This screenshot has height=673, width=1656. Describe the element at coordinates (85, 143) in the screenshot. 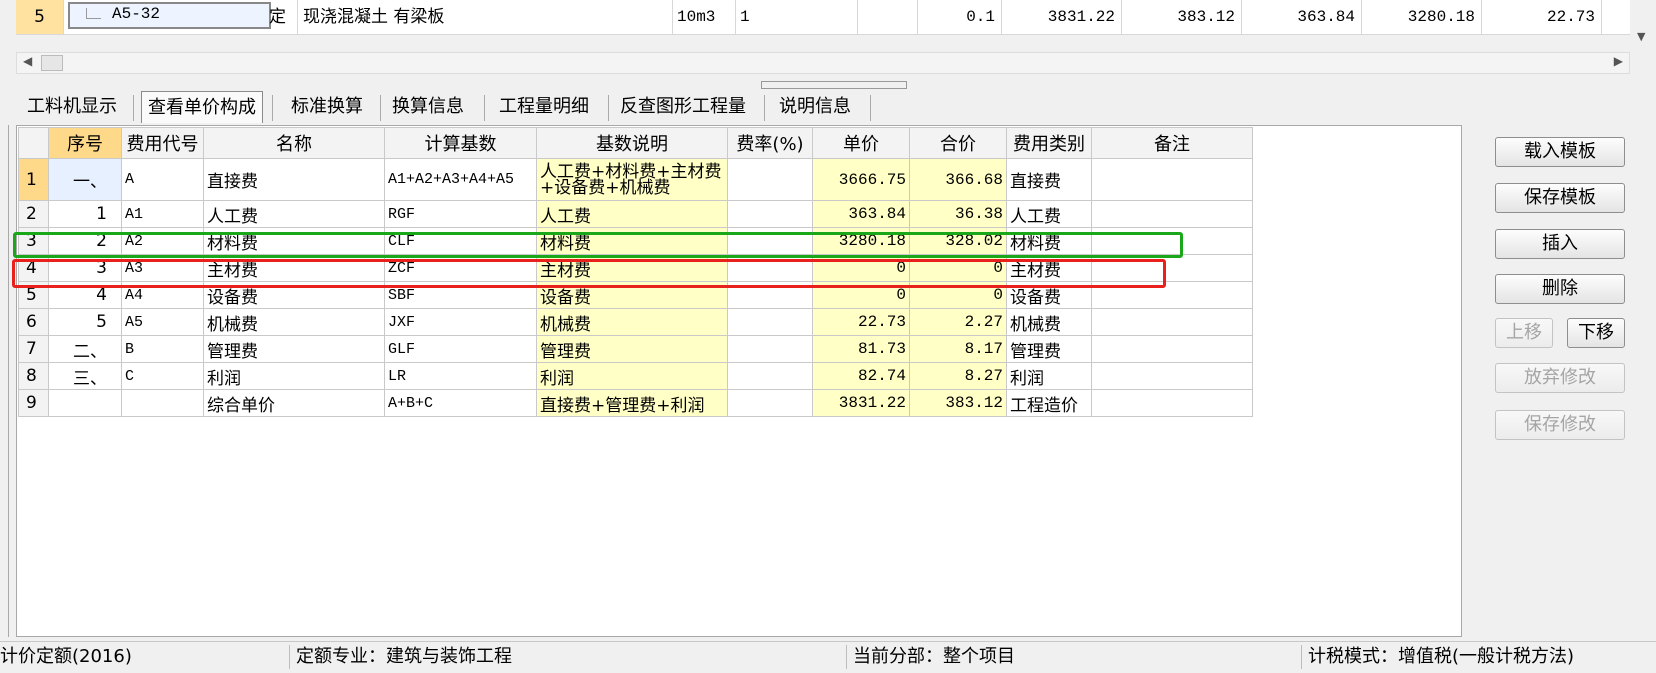

I see `header-seq: 序号` at that location.